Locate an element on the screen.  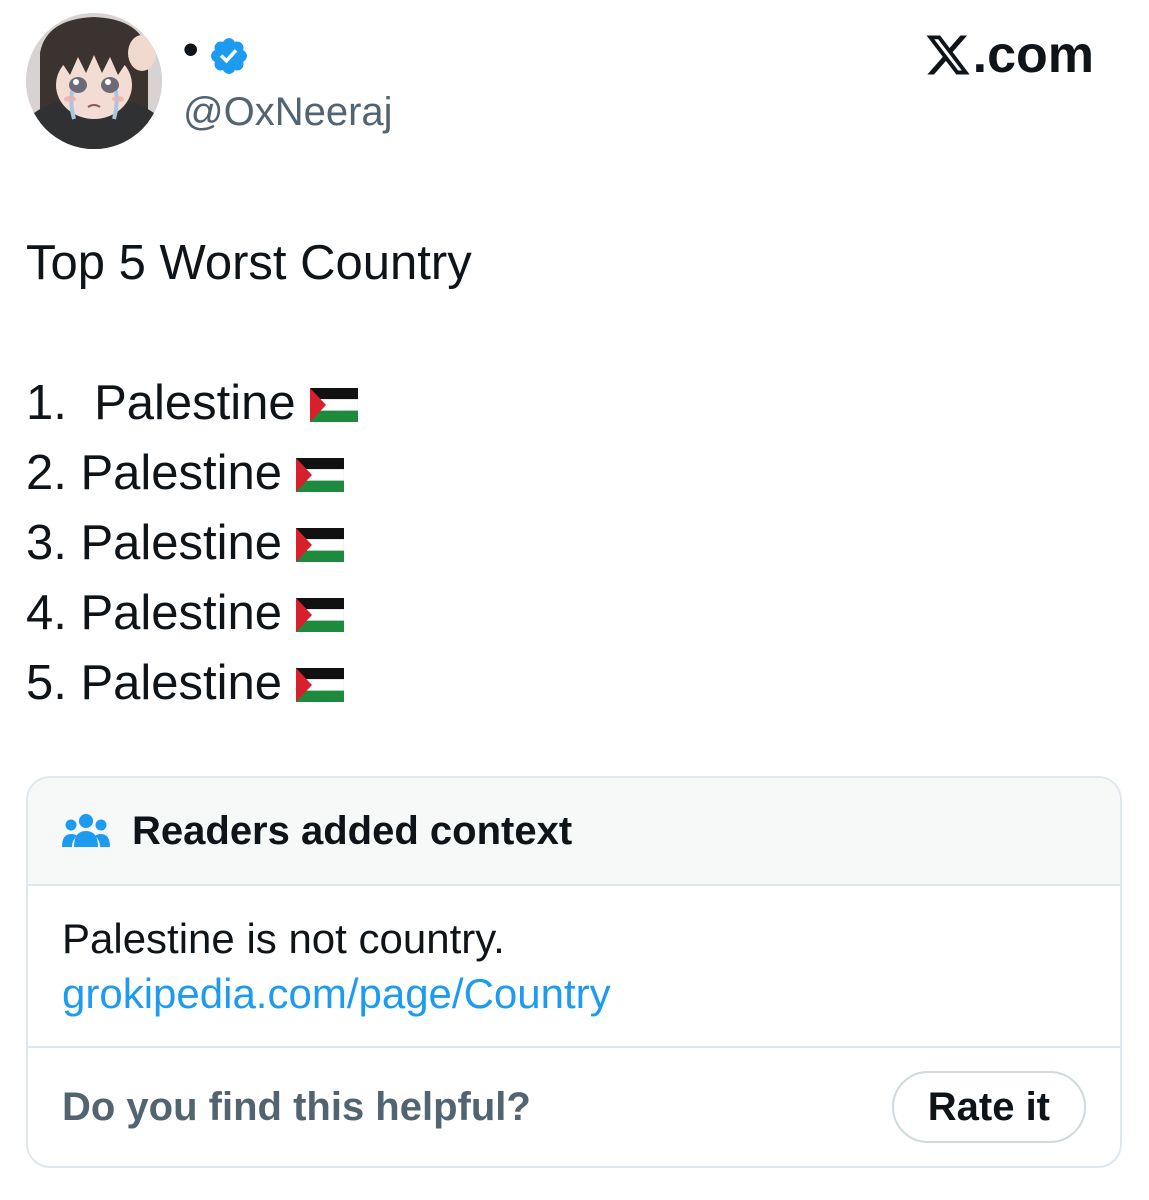
author-handle: @OxNeeraj is located at coordinates (288, 112).